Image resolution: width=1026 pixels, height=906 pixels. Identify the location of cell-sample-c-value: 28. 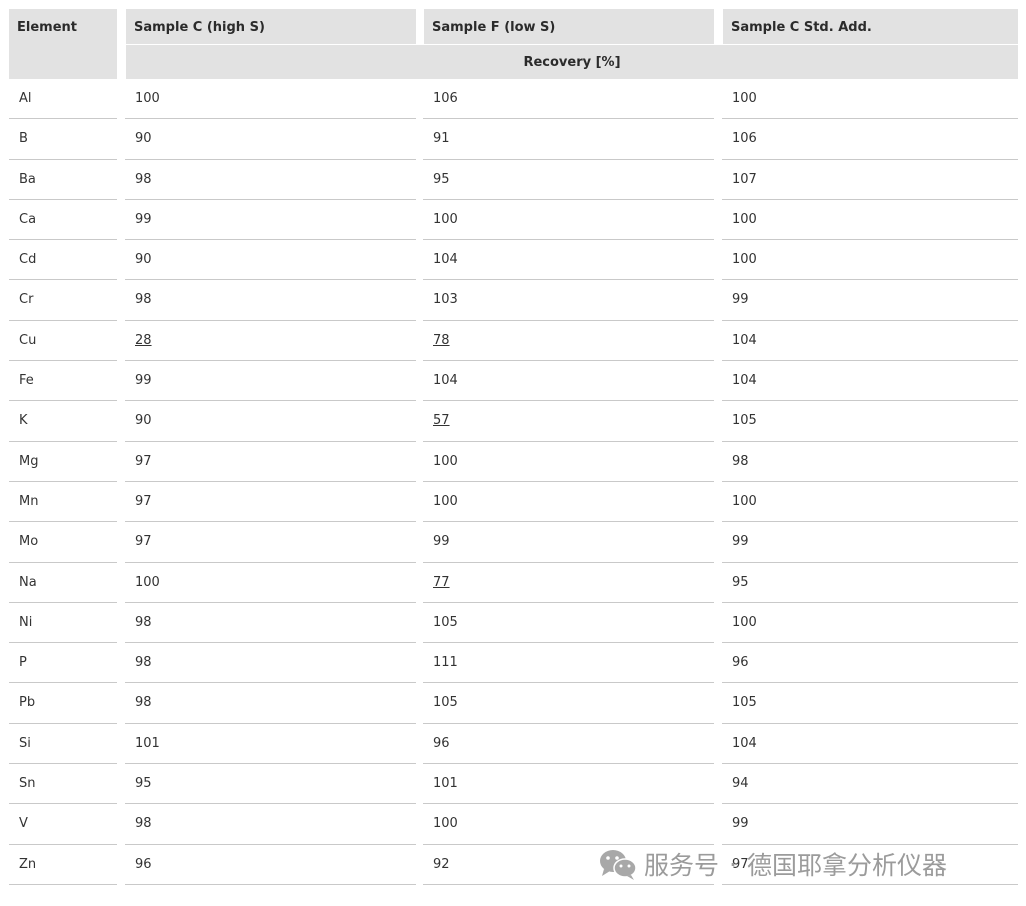
(143, 340).